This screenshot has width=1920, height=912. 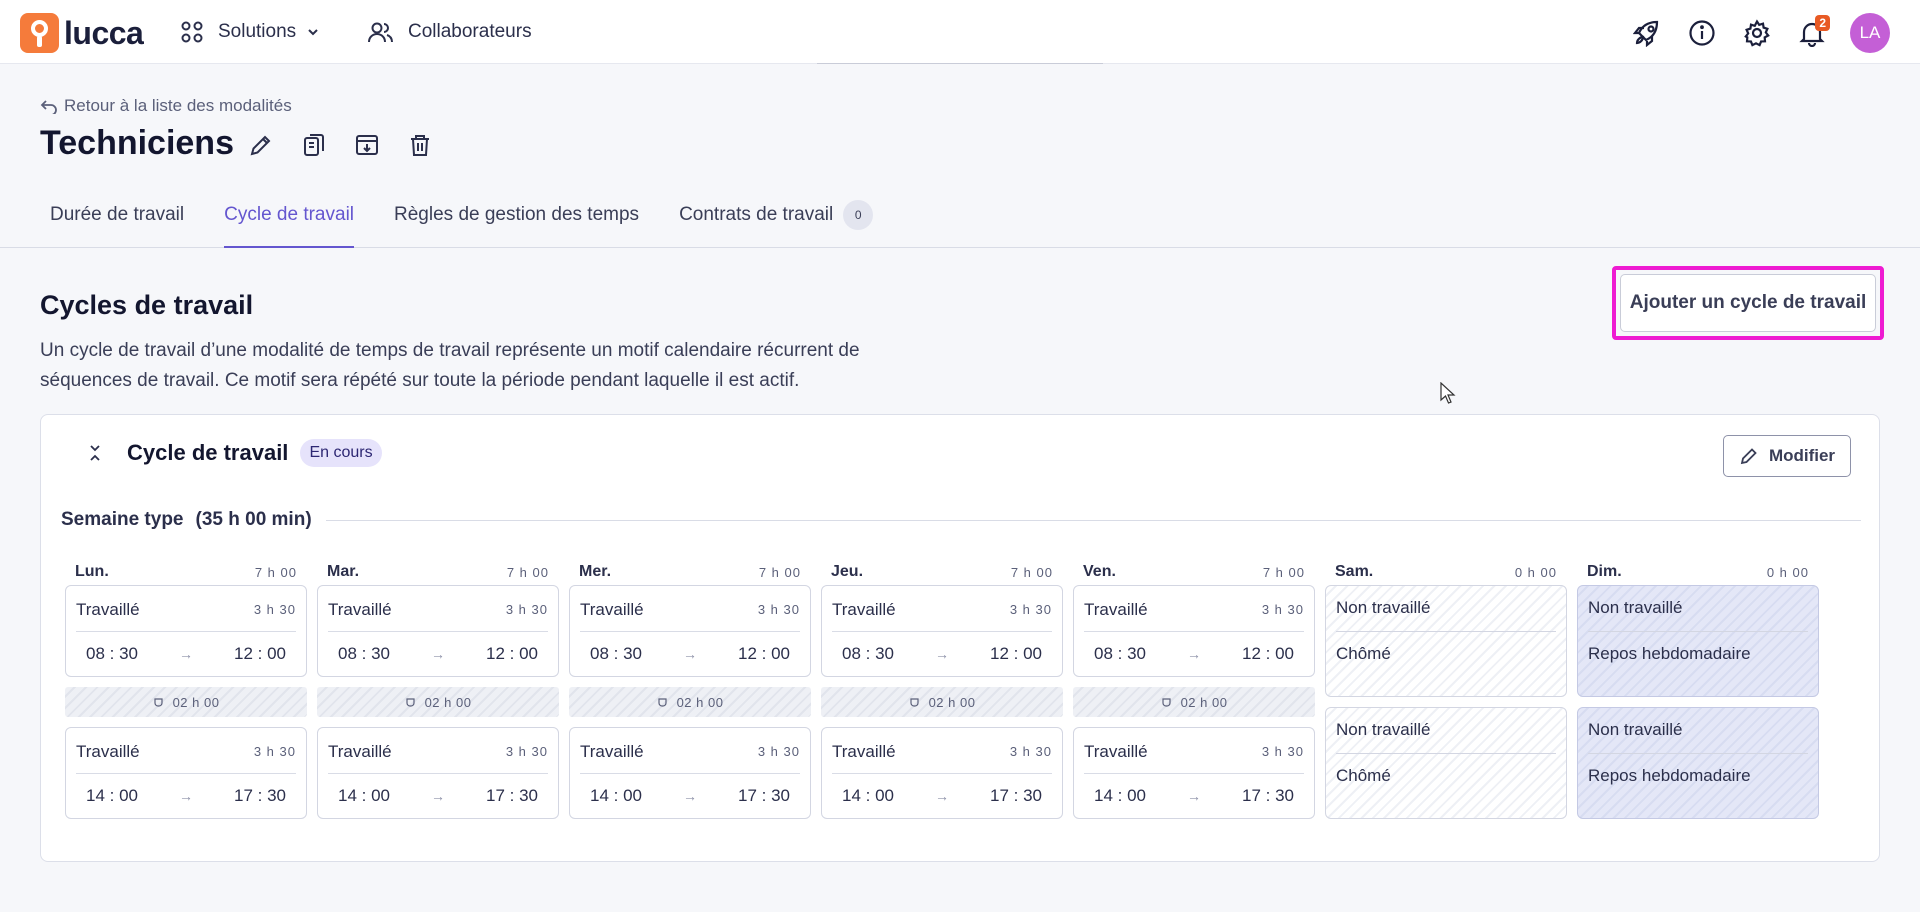 I want to click on day-name: Lun., so click(x=92, y=571).